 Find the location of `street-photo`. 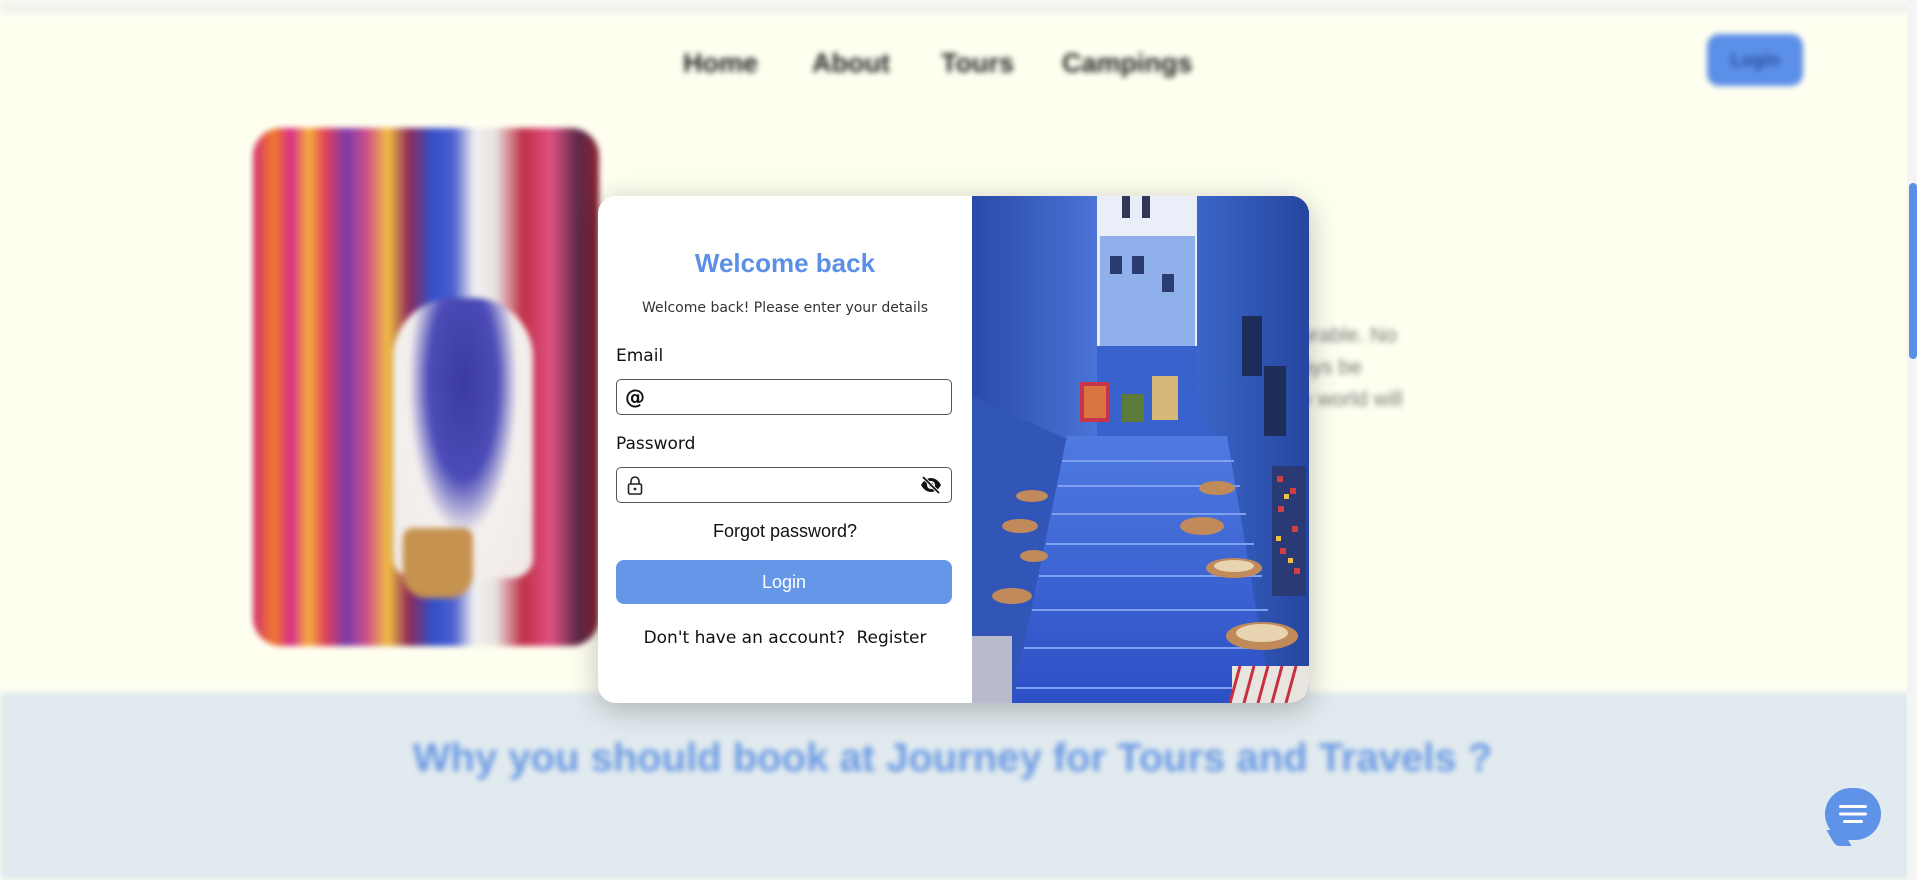

street-photo is located at coordinates (1140, 449).